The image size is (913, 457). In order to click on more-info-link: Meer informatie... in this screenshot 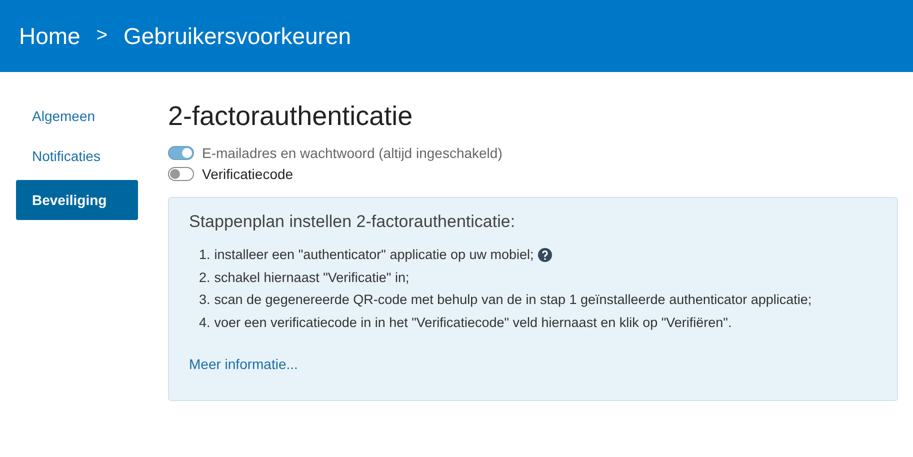, I will do `click(243, 364)`.